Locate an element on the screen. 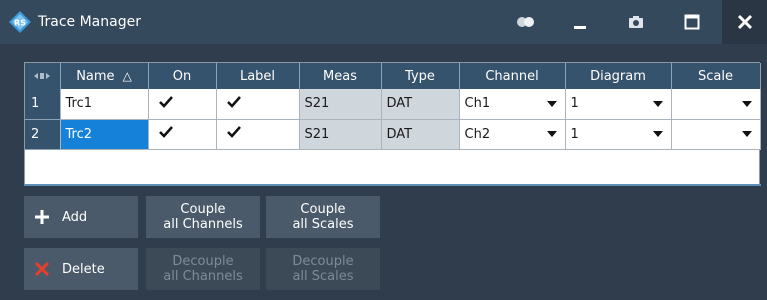  couple-all-channels-button: Couple all Channels is located at coordinates (203, 217).